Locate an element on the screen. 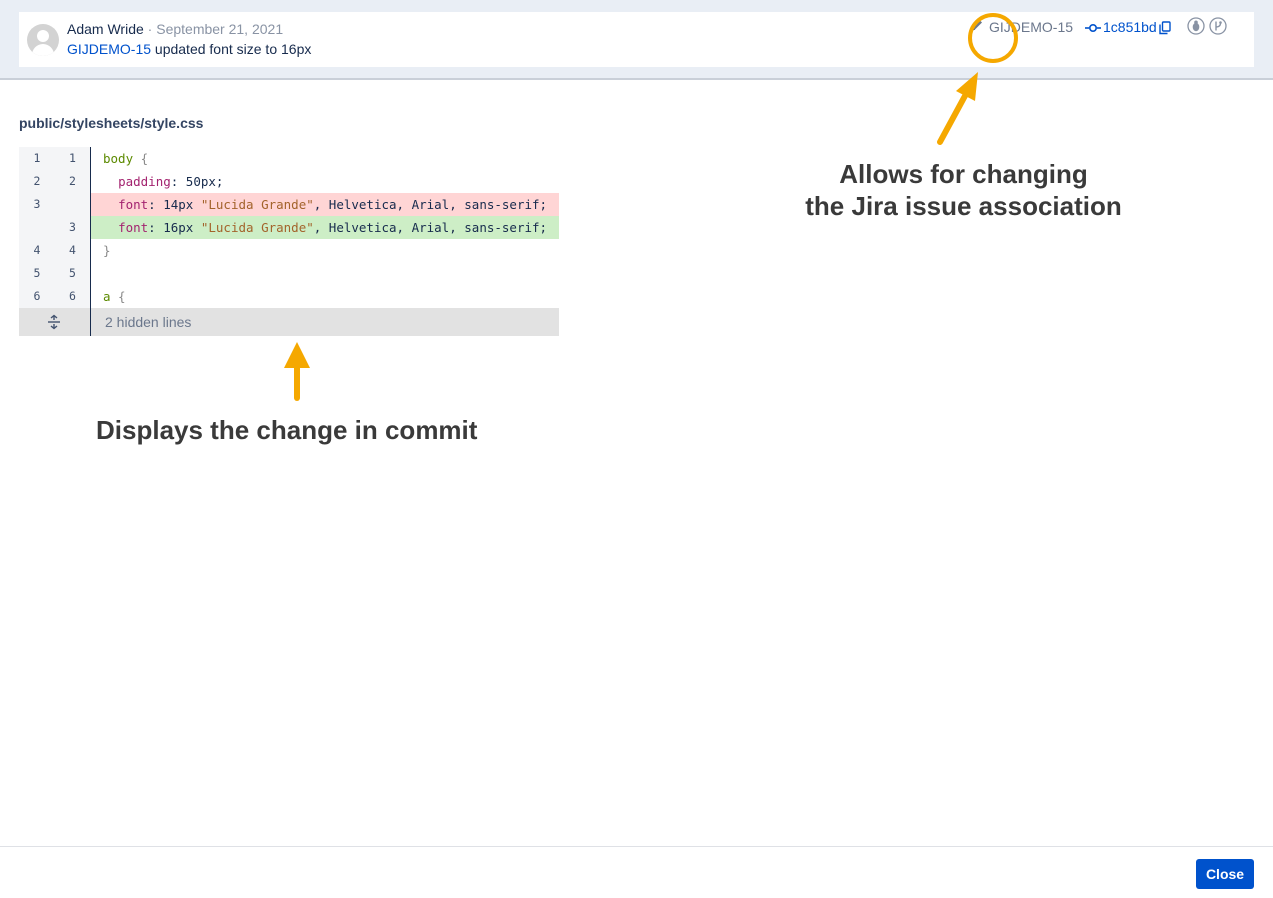  commit-message-text: updated font size to 16px is located at coordinates (231, 49).